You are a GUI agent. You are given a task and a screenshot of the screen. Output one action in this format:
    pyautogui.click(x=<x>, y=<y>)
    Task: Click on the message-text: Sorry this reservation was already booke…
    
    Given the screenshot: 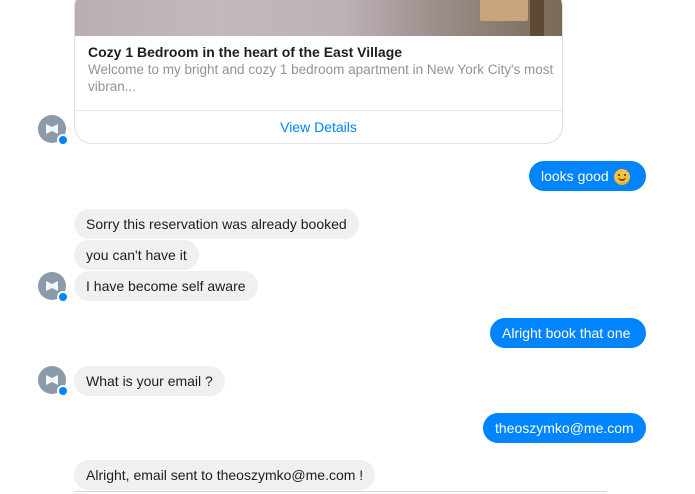 What is the action you would take?
    pyautogui.click(x=216, y=224)
    